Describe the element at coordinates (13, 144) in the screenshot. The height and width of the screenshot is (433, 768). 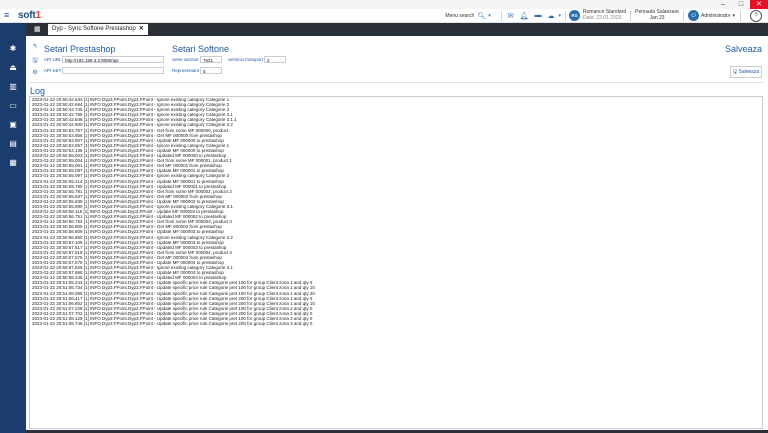
I see `briefcase-icon: ▤` at that location.